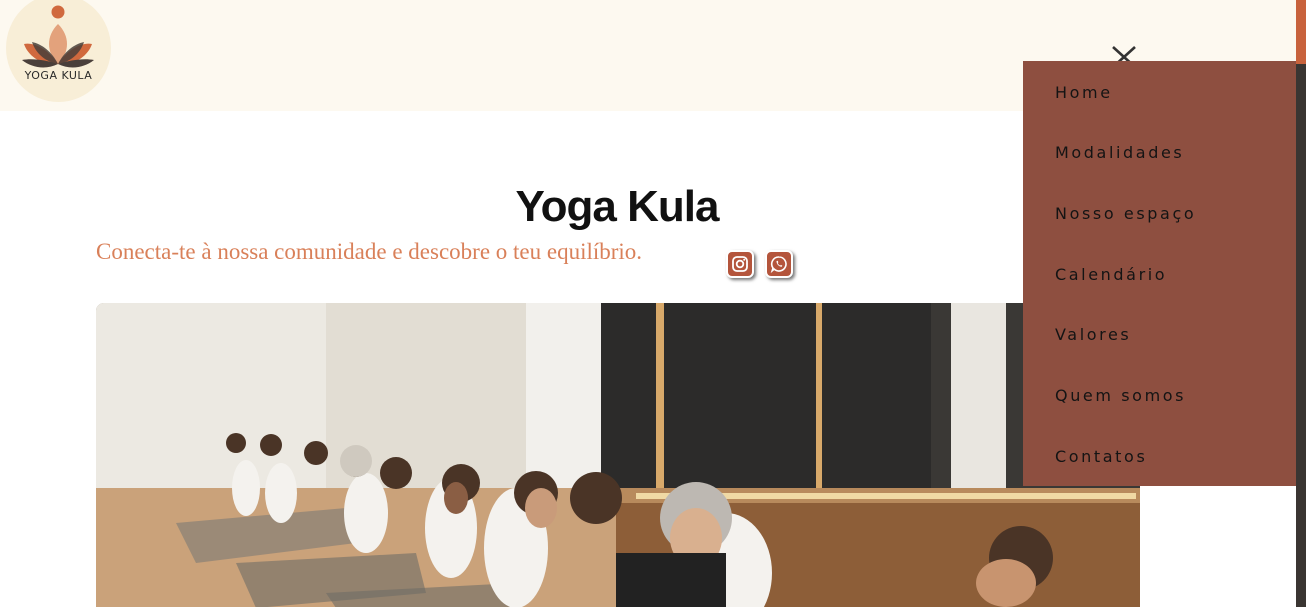 This screenshot has height=607, width=1306. What do you see at coordinates (1120, 395) in the screenshot?
I see `nav-item-quem-somos: Quem somos` at bounding box center [1120, 395].